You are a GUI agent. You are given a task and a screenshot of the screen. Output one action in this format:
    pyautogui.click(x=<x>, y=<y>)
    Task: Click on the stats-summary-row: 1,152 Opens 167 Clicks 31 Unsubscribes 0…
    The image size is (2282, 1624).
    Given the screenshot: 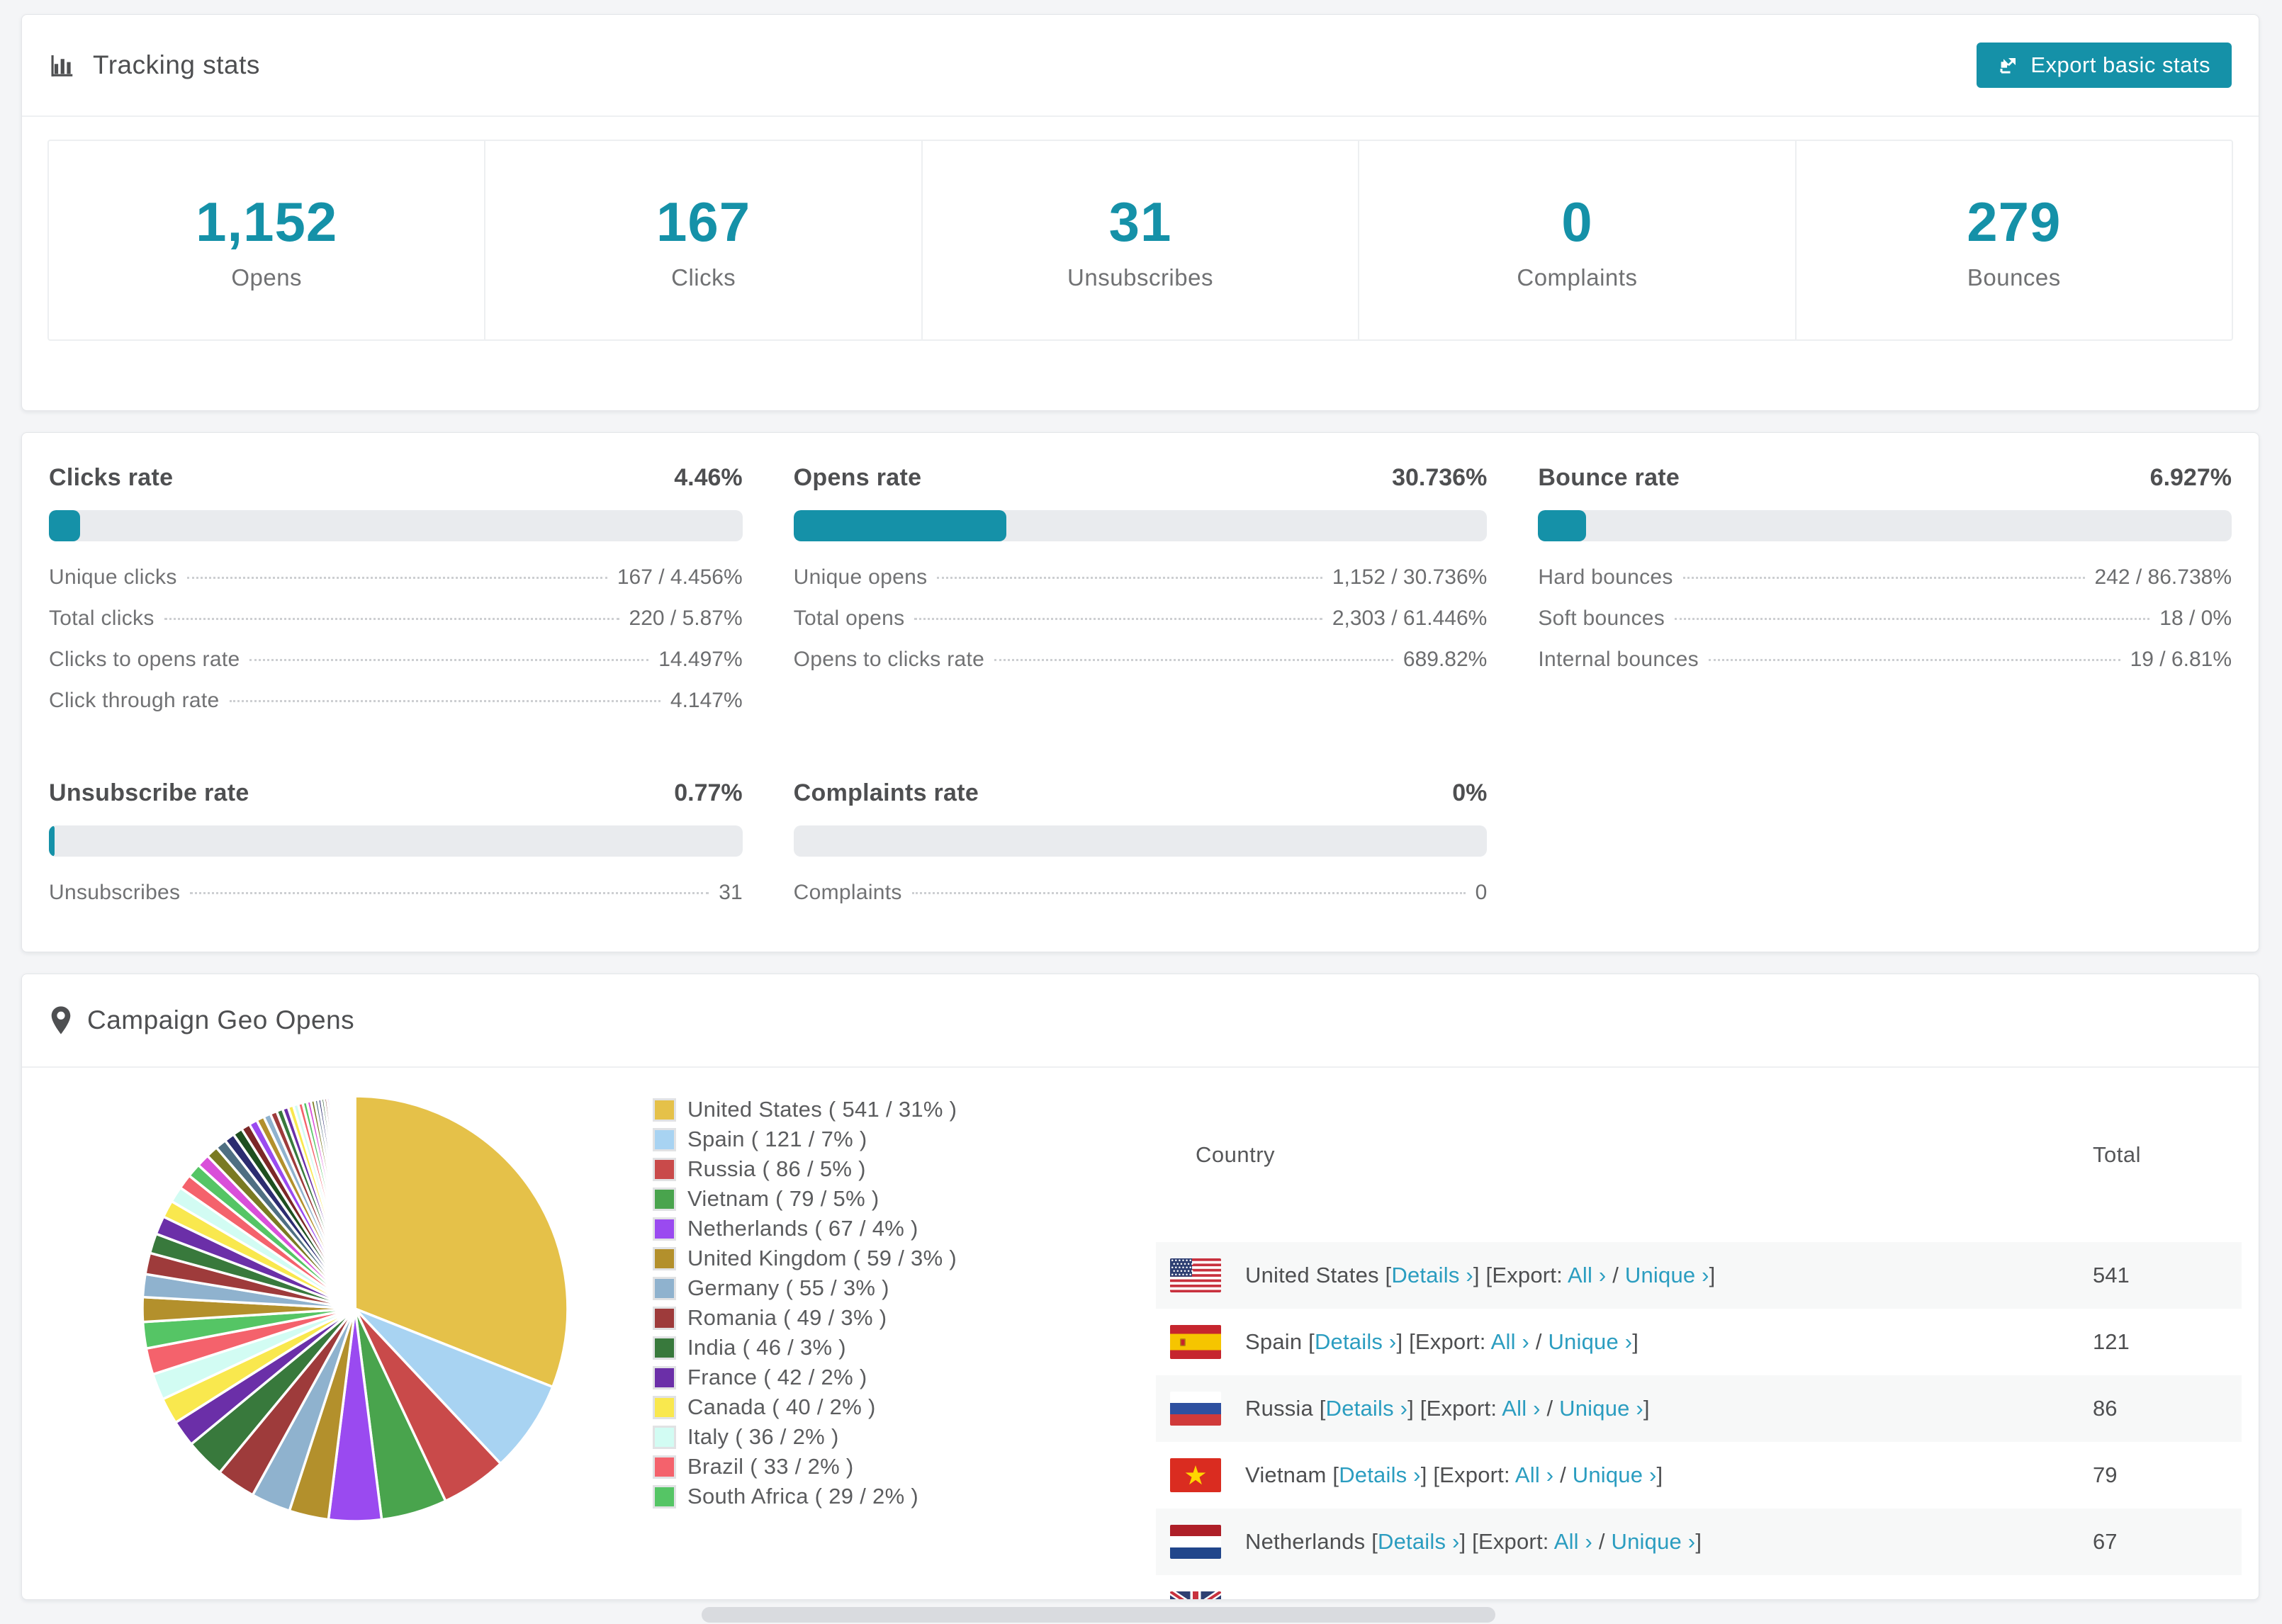 What is the action you would take?
    pyautogui.click(x=1140, y=240)
    